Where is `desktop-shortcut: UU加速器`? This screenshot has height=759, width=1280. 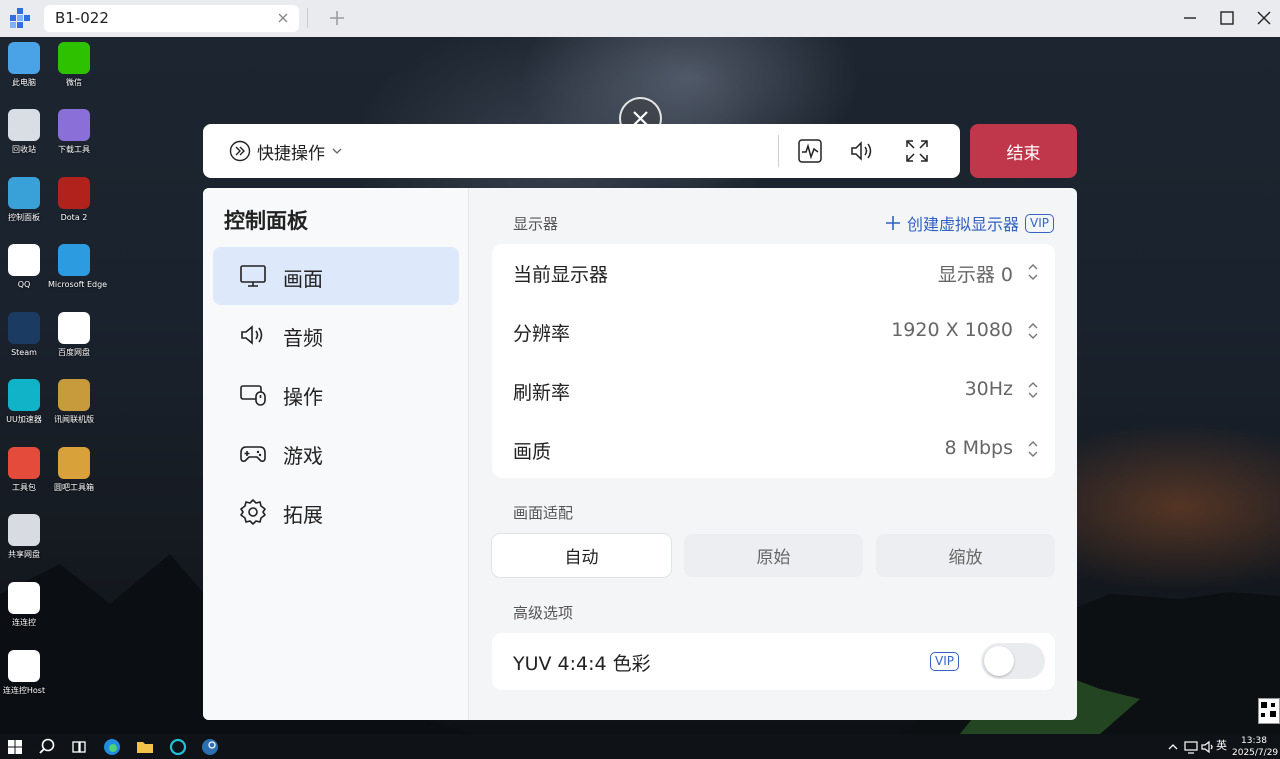
desktop-shortcut: UU加速器 is located at coordinates (25, 402).